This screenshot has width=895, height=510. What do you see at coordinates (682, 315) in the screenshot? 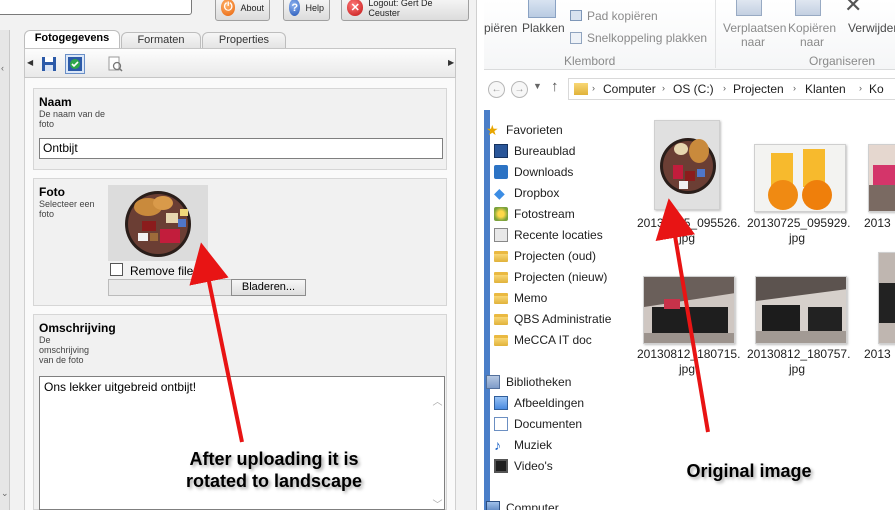
I see `right-arrow` at bounding box center [682, 315].